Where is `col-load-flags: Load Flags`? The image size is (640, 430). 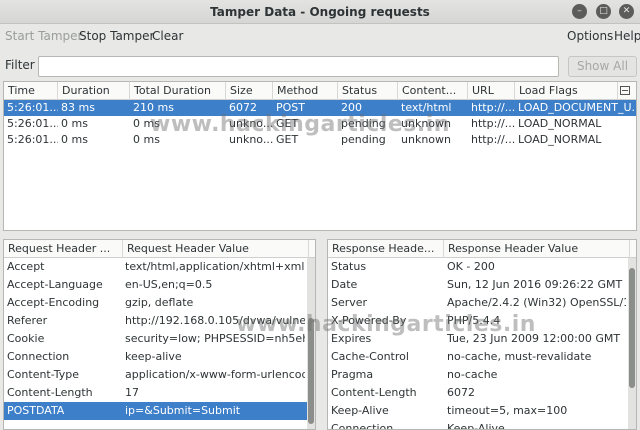
col-load-flags: Load Flags is located at coordinates (566, 91).